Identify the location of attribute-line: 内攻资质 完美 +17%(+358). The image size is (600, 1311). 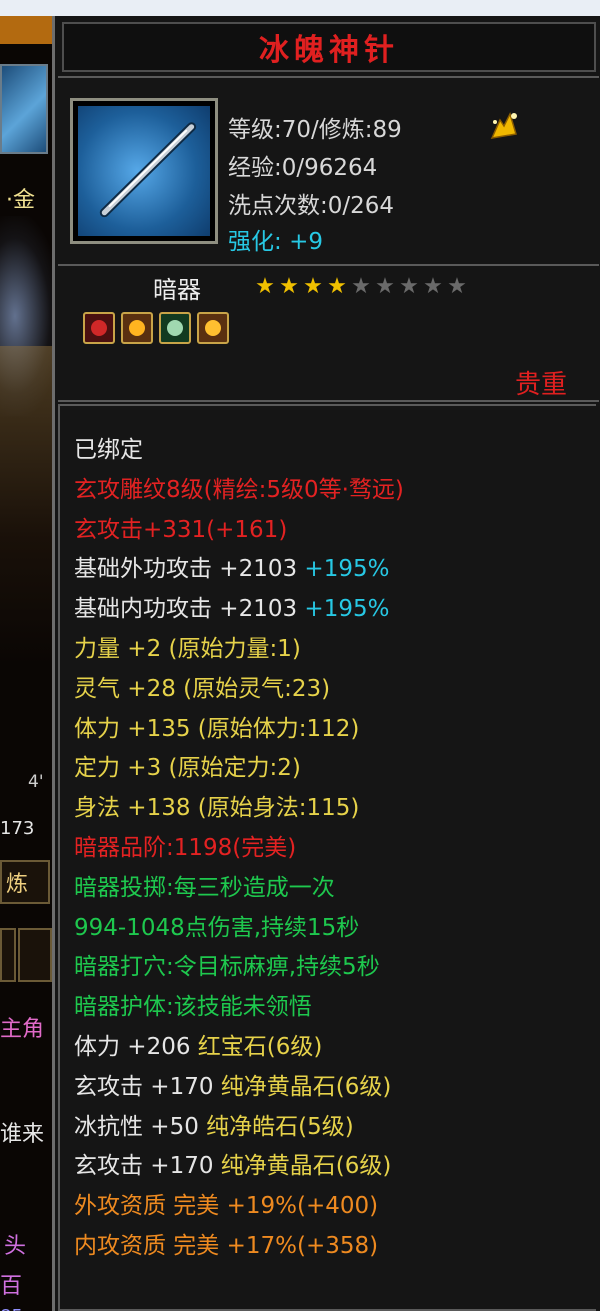
(226, 1243).